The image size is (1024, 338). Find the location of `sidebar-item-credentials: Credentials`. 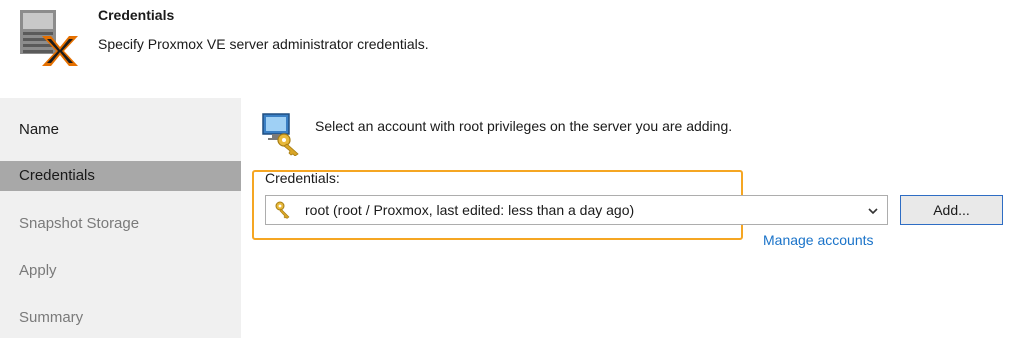

sidebar-item-credentials: Credentials is located at coordinates (120, 176).